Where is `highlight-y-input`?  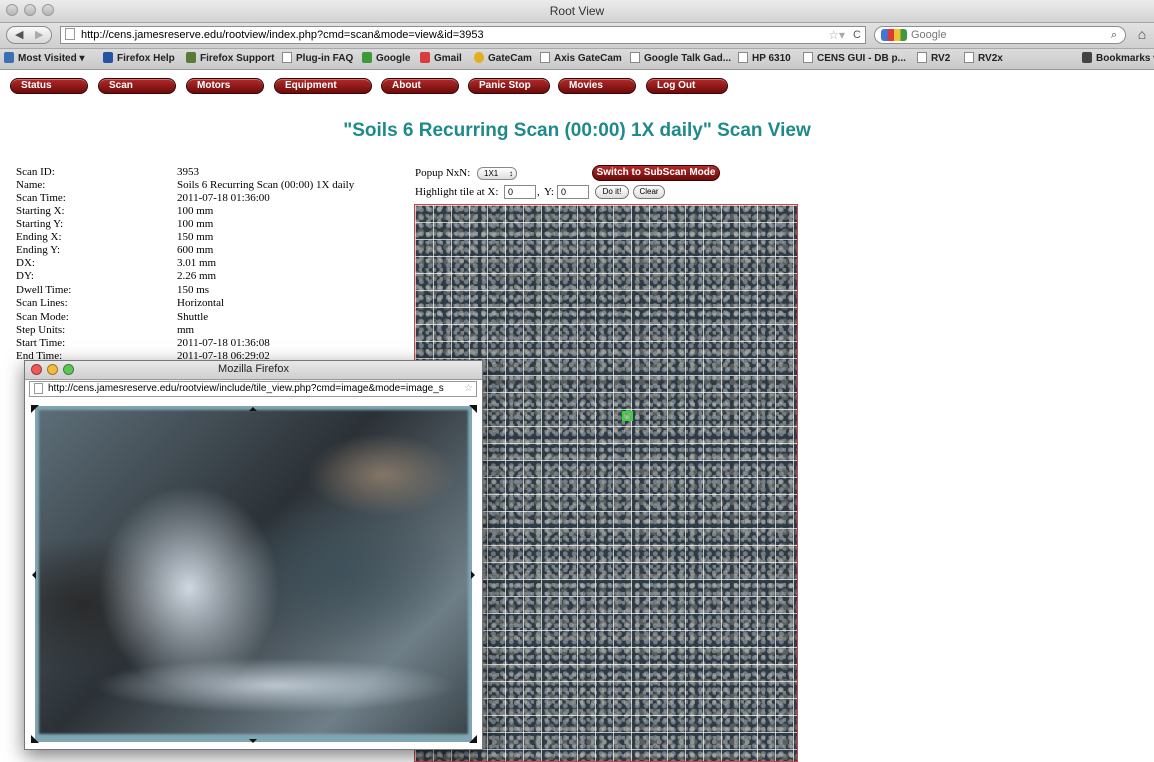
highlight-y-input is located at coordinates (573, 192).